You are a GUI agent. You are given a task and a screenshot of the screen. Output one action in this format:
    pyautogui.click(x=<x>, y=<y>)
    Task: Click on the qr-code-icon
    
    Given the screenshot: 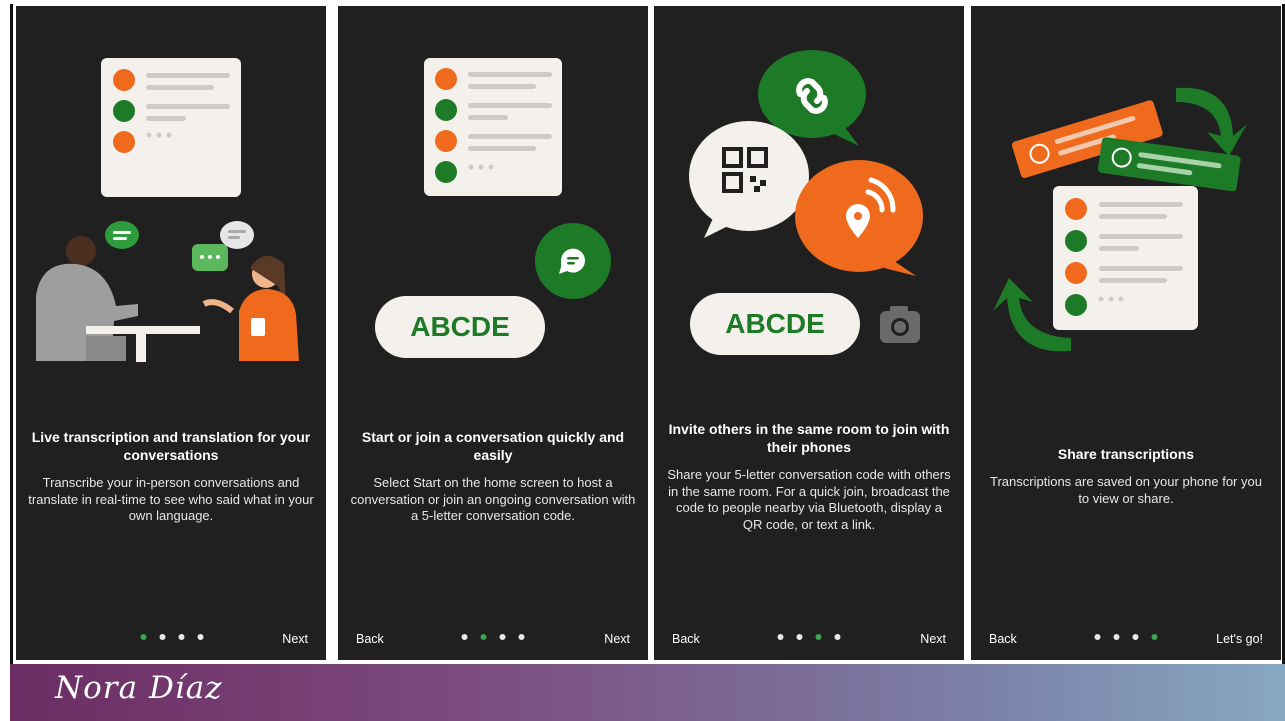 What is the action you would take?
    pyautogui.click(x=749, y=176)
    